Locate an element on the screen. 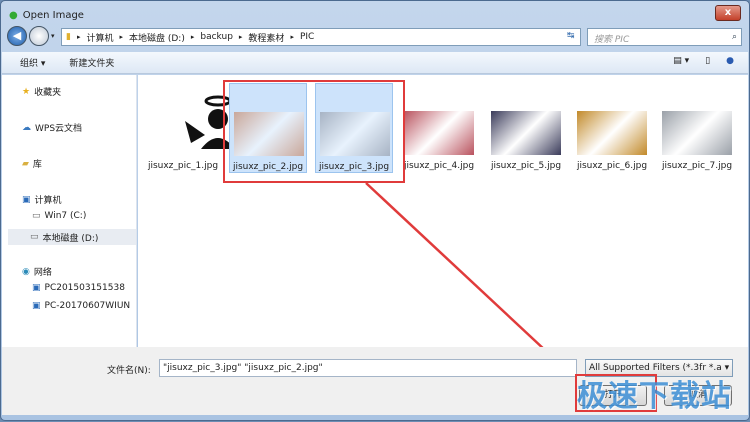 The width and height of the screenshot is (750, 422). watermark: 极速下载站 is located at coordinates (654, 396).